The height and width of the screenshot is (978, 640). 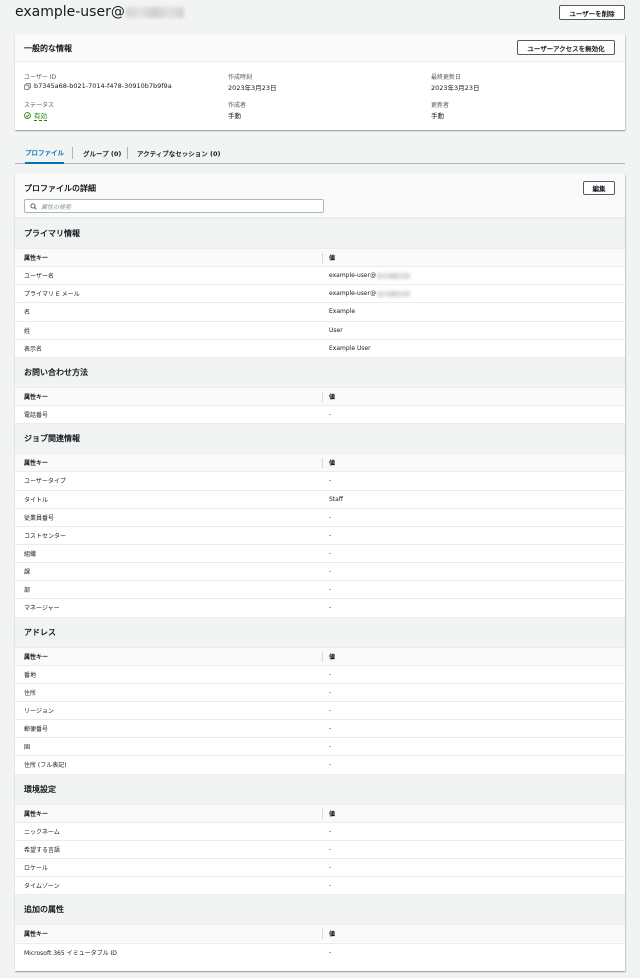 I want to click on attribute-value-text: Staff, so click(x=336, y=499).